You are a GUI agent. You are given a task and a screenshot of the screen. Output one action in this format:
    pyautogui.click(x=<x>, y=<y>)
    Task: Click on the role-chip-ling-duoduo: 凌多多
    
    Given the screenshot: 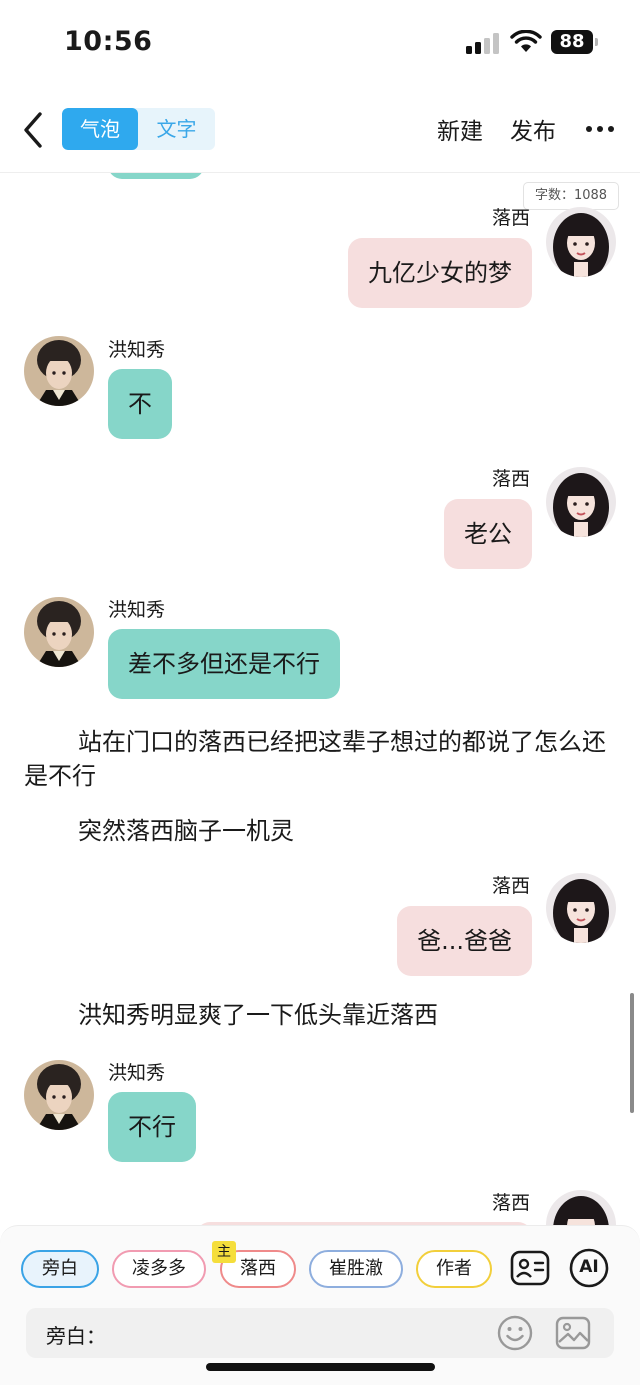 What is the action you would take?
    pyautogui.click(x=159, y=1269)
    